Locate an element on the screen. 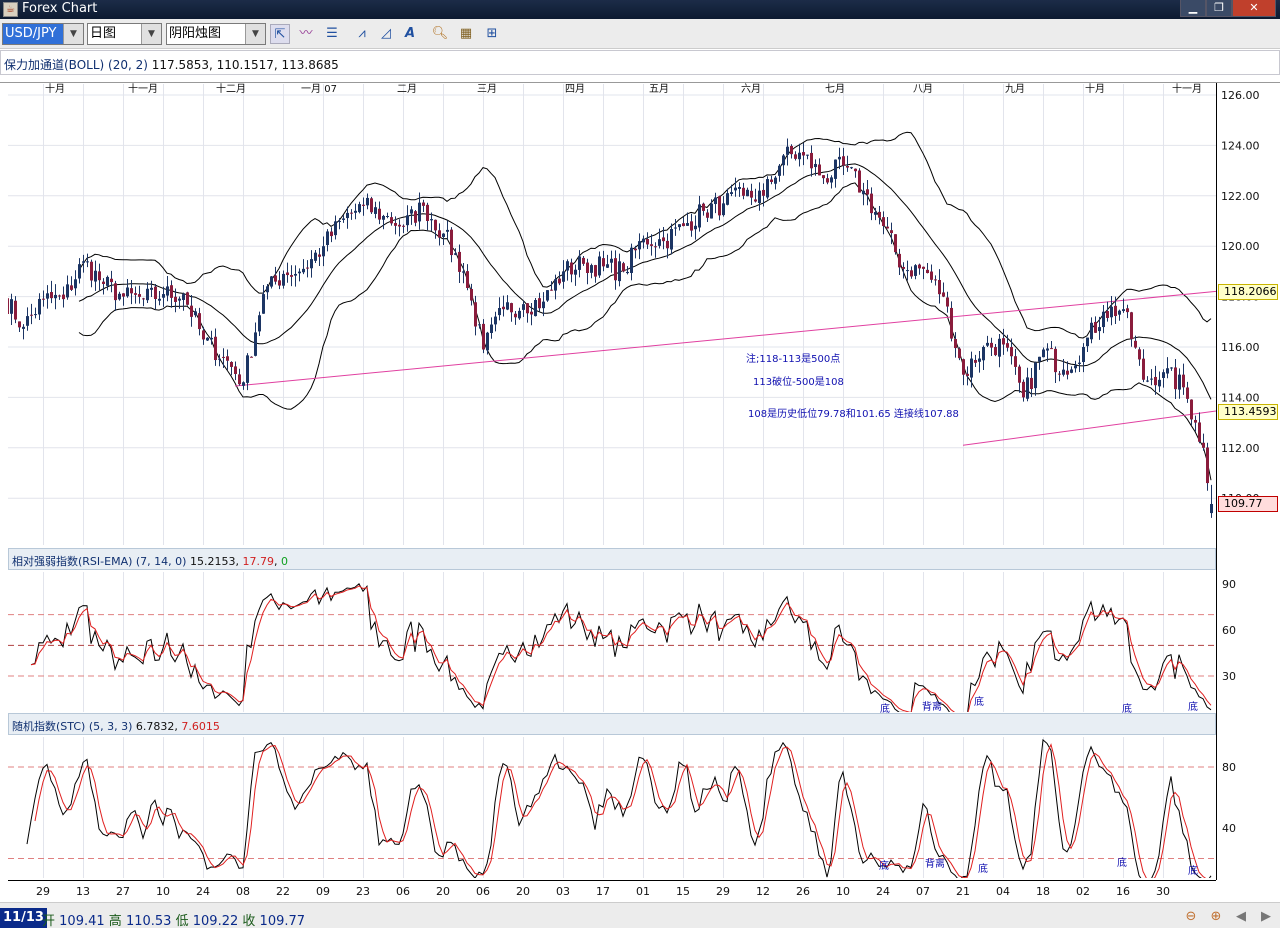 The image size is (1280, 929). restore-button: ❐ is located at coordinates (1219, 8).